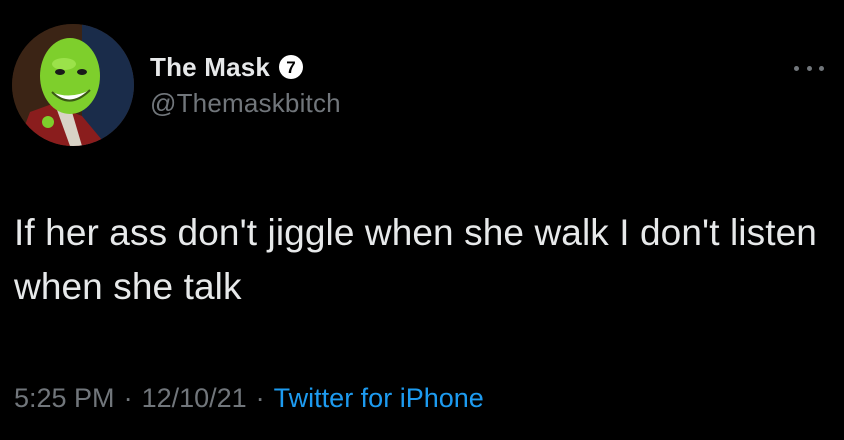 The height and width of the screenshot is (440, 844). I want to click on tweet-time: 5:25 PM, so click(64, 398).